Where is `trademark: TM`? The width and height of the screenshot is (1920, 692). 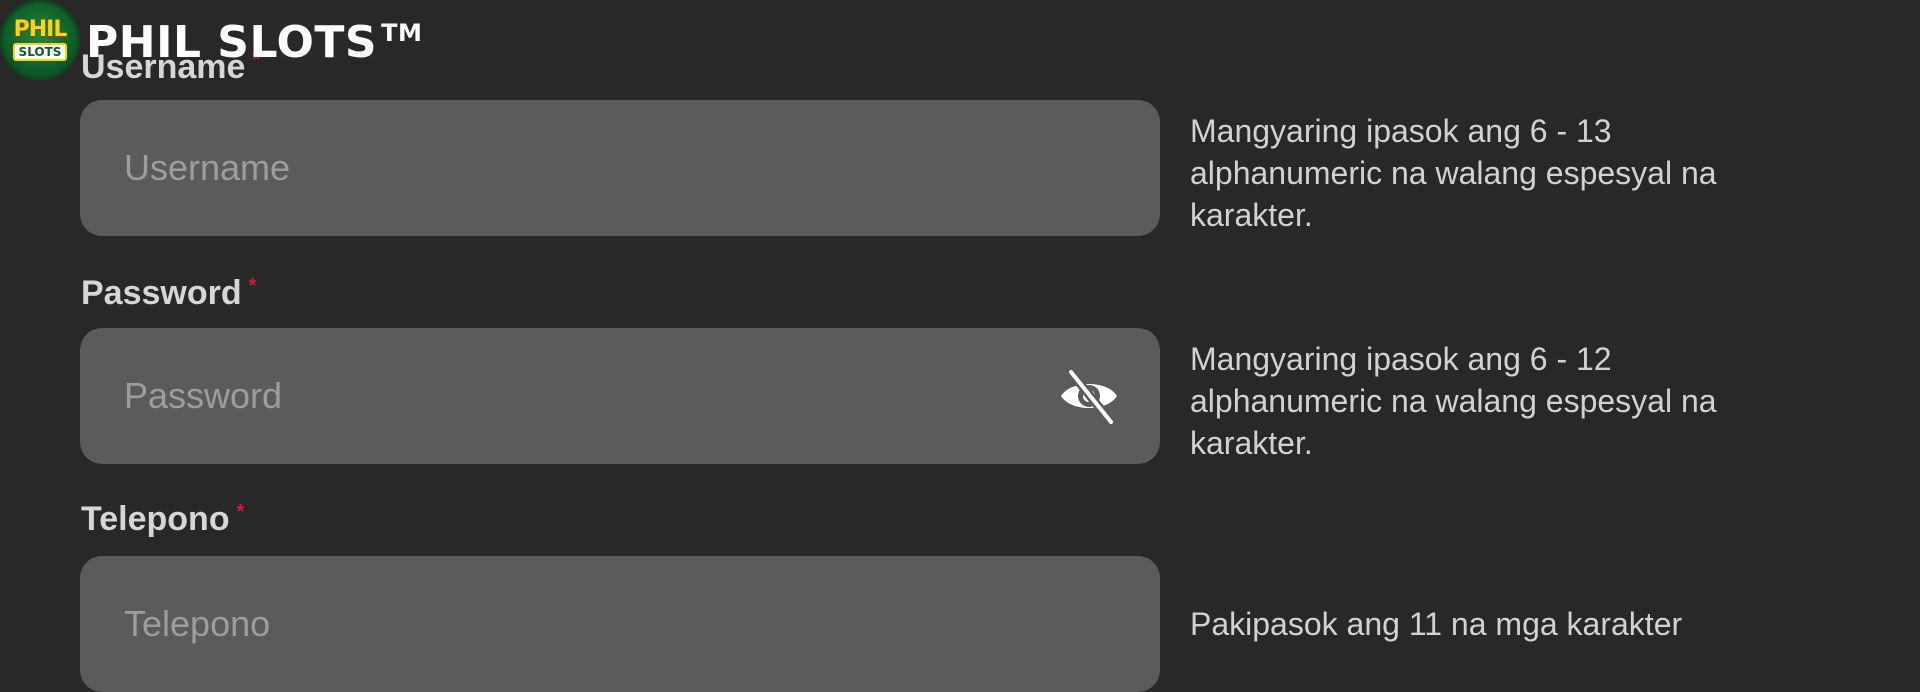 trademark: TM is located at coordinates (402, 32).